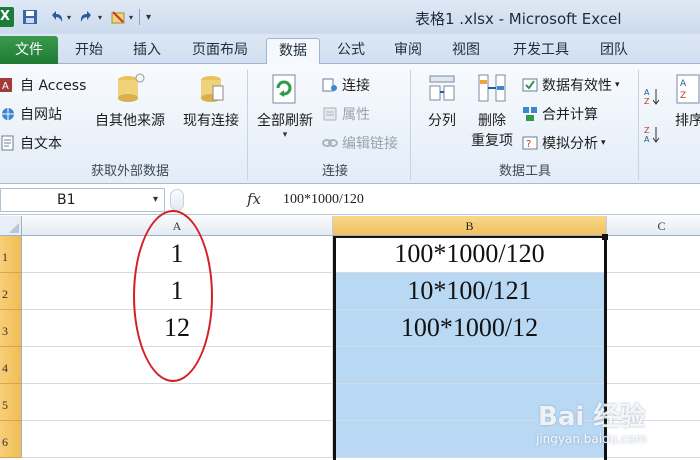  What do you see at coordinates (177, 200) in the screenshot?
I see `formula-bar-splitter` at bounding box center [177, 200].